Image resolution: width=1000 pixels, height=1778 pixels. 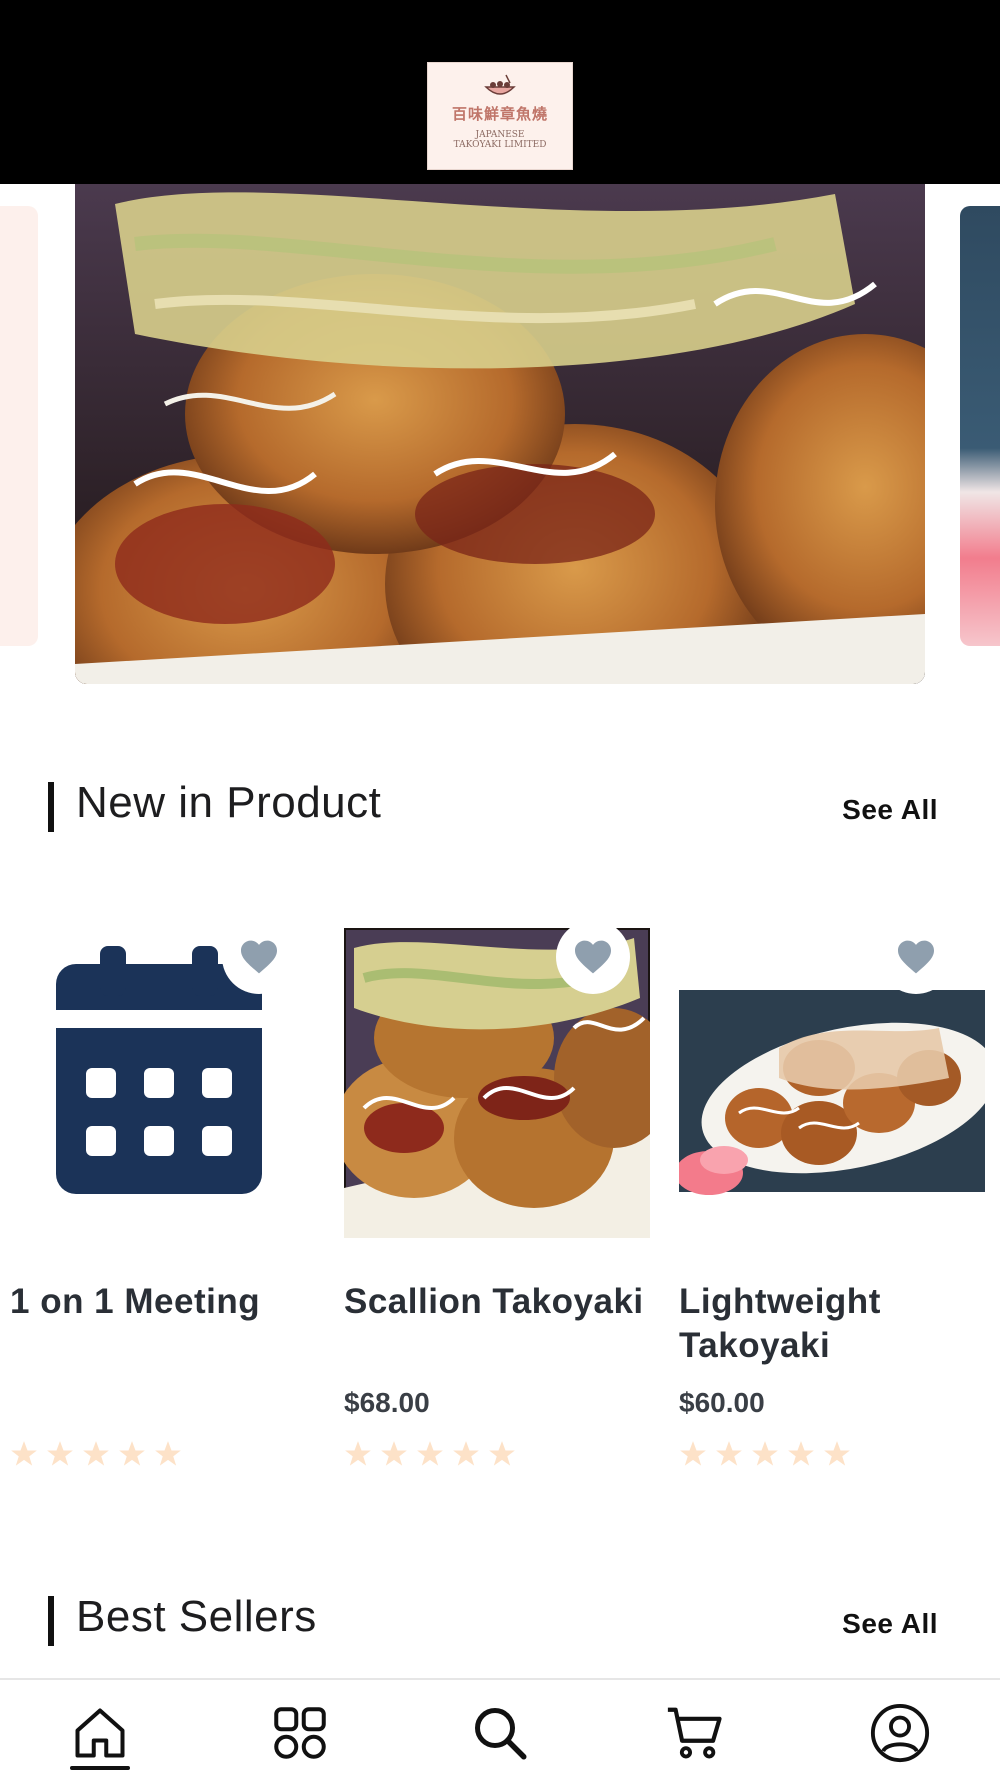 What do you see at coordinates (890, 810) in the screenshot?
I see `see-all-new-products-link: See All` at bounding box center [890, 810].